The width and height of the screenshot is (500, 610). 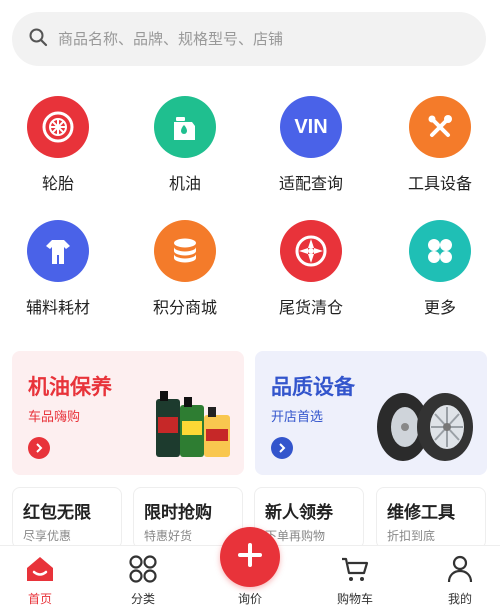 I want to click on category-oil: 机油, so click(x=185, y=145).